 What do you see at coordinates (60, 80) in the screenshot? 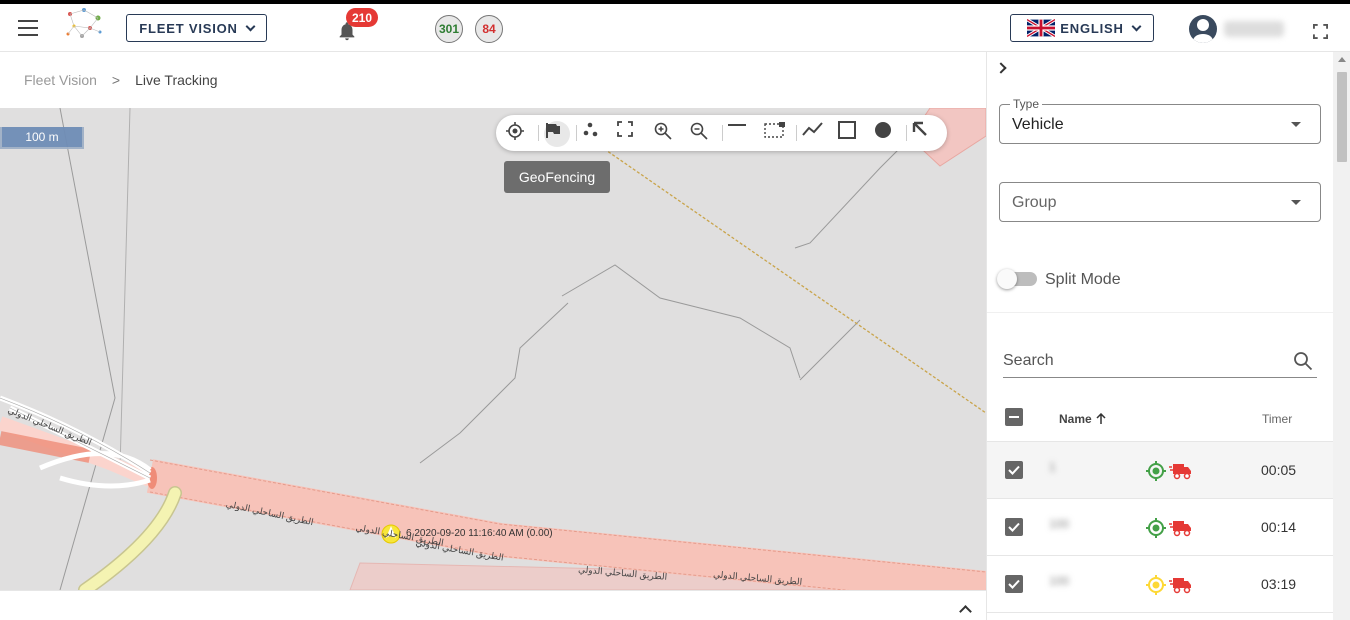
I see `breadcrumb-root: Fleet Vision` at bounding box center [60, 80].